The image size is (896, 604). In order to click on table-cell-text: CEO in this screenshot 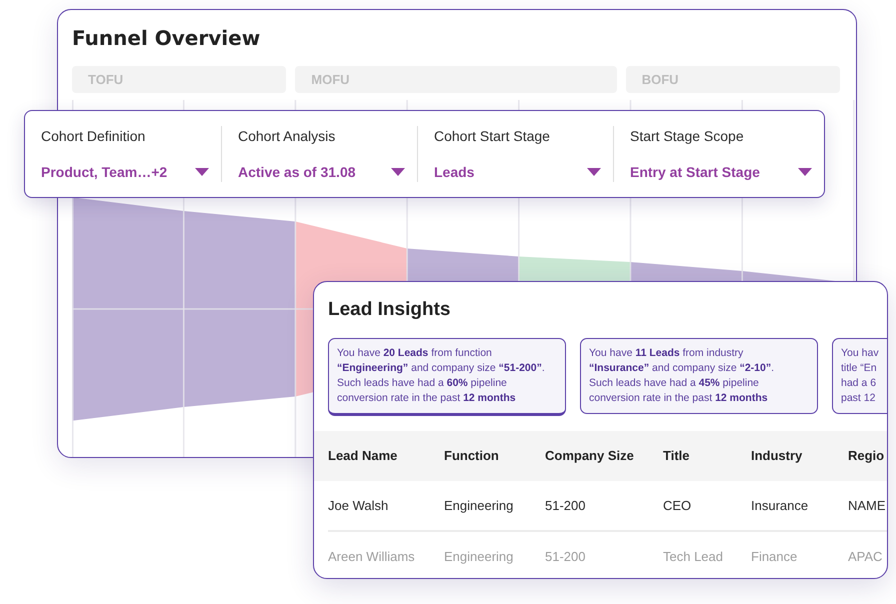, I will do `click(677, 505)`.